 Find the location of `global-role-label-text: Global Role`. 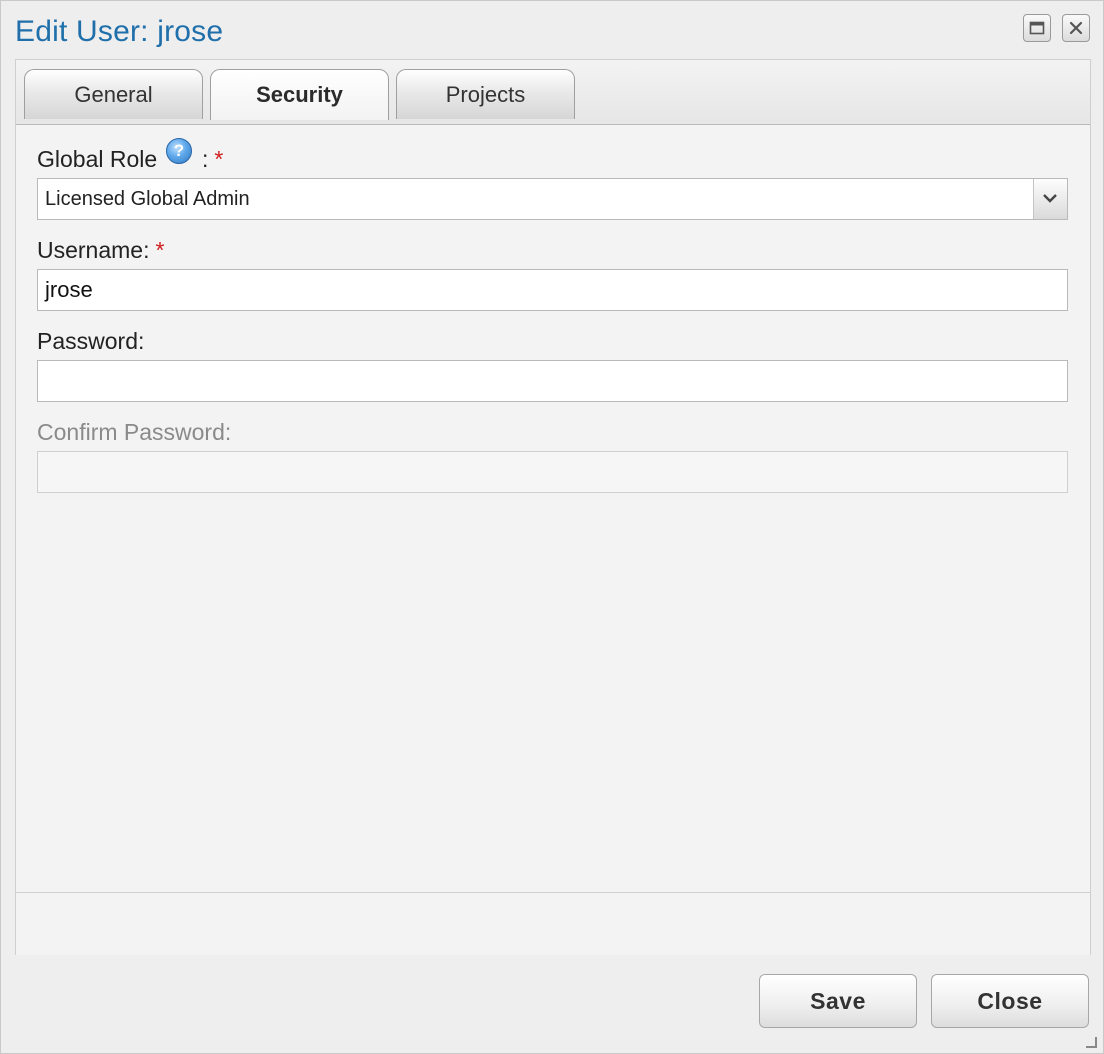

global-role-label-text: Global Role is located at coordinates (97, 159).